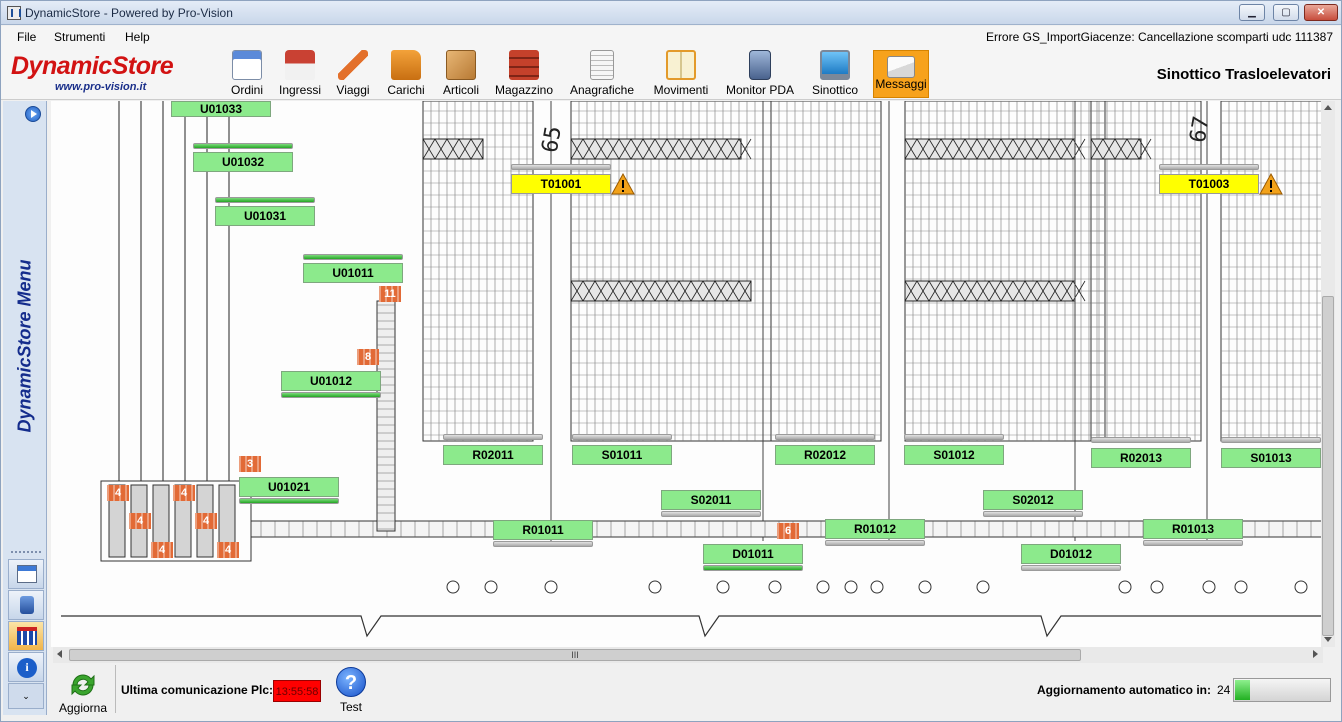  What do you see at coordinates (1271, 458) in the screenshot?
I see `label-S01013: S01013` at bounding box center [1271, 458].